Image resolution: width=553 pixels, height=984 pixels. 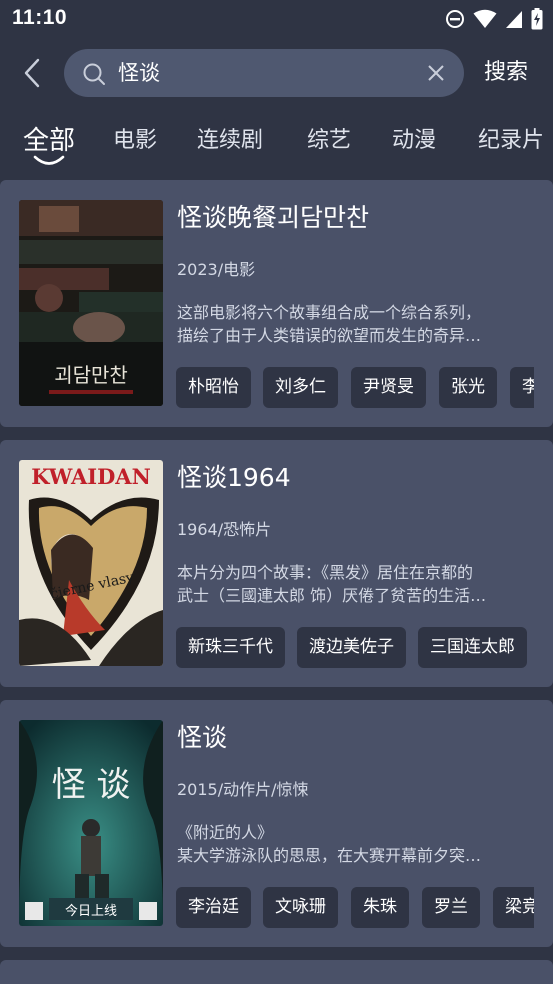 I want to click on battery-icon, so click(x=537, y=19).